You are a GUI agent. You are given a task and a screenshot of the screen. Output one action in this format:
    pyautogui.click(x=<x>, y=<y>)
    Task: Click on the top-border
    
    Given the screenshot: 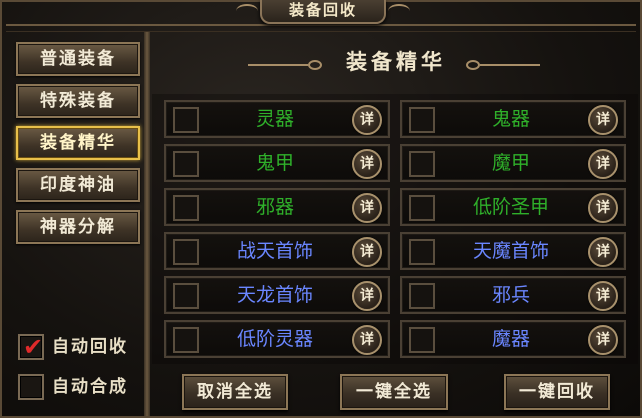 What is the action you would take?
    pyautogui.click(x=321, y=28)
    